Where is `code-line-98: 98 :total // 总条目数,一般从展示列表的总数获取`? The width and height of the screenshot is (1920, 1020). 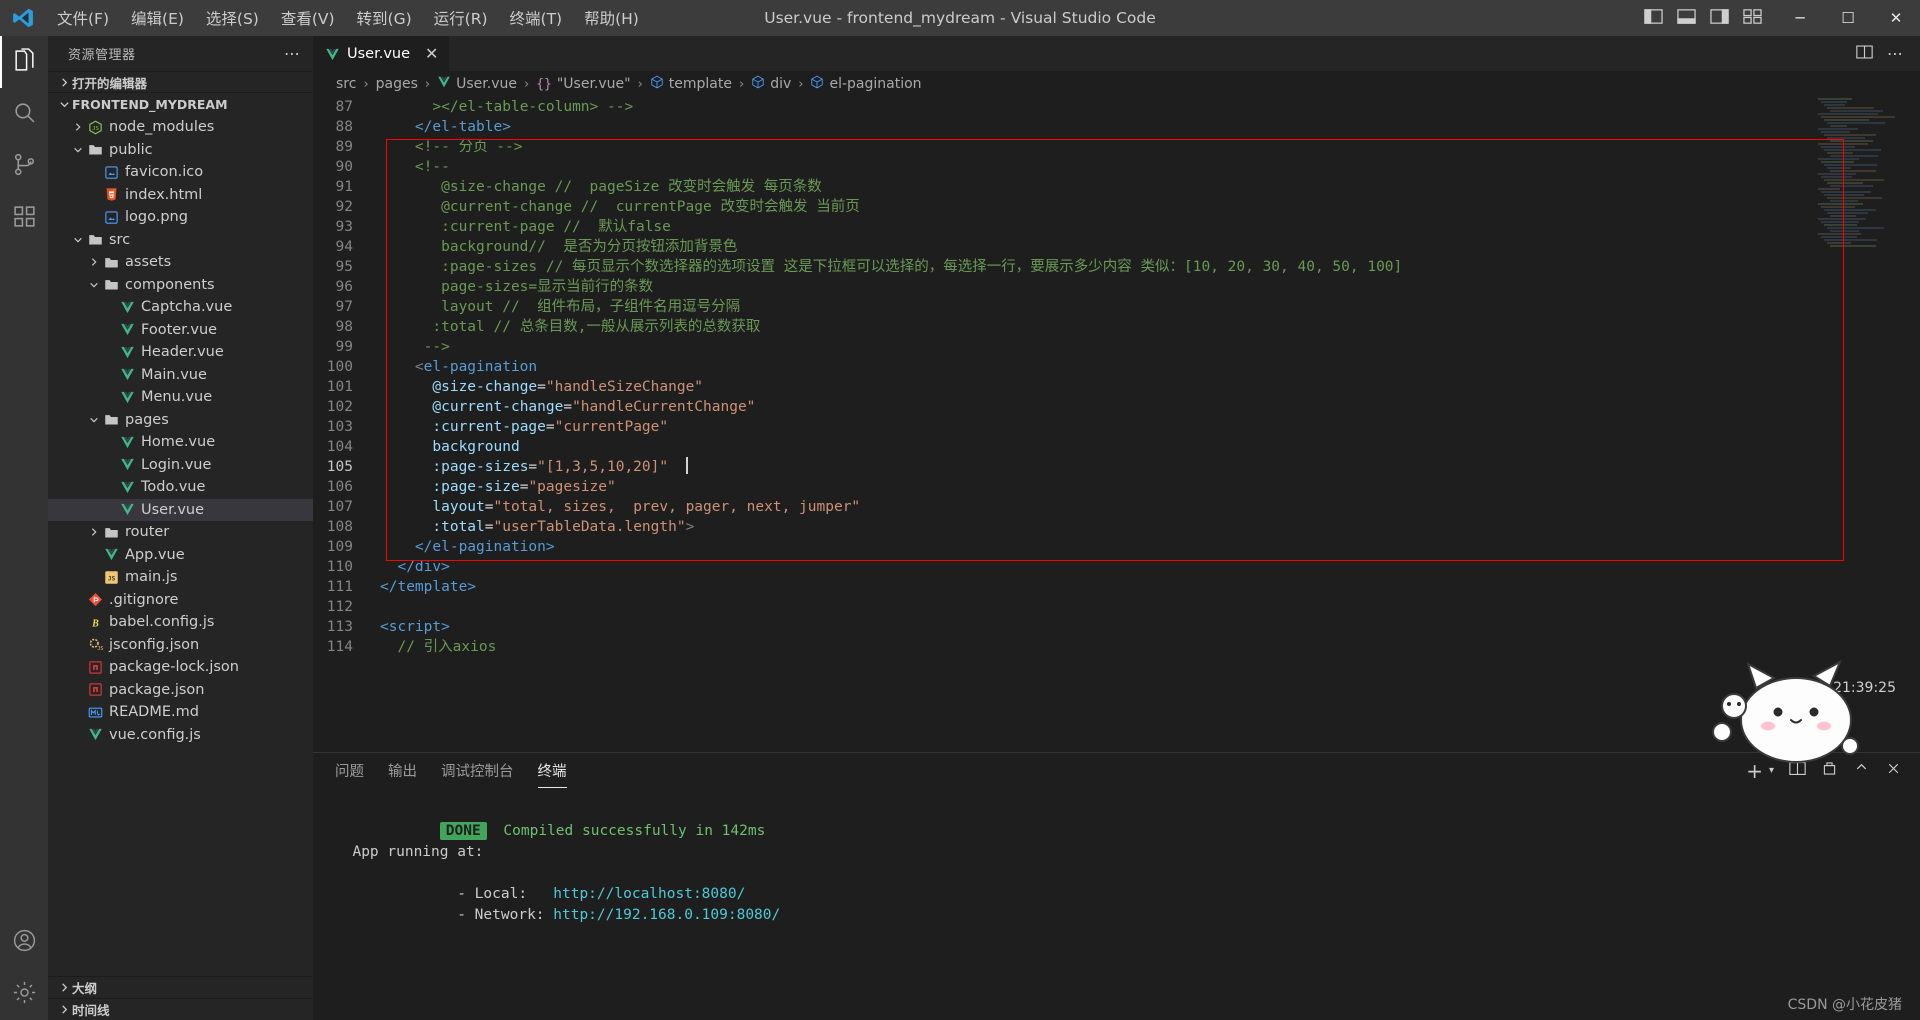 code-line-98: 98 :total // 总条目数,一般从展示列表的总数获取 is located at coordinates (1116, 327).